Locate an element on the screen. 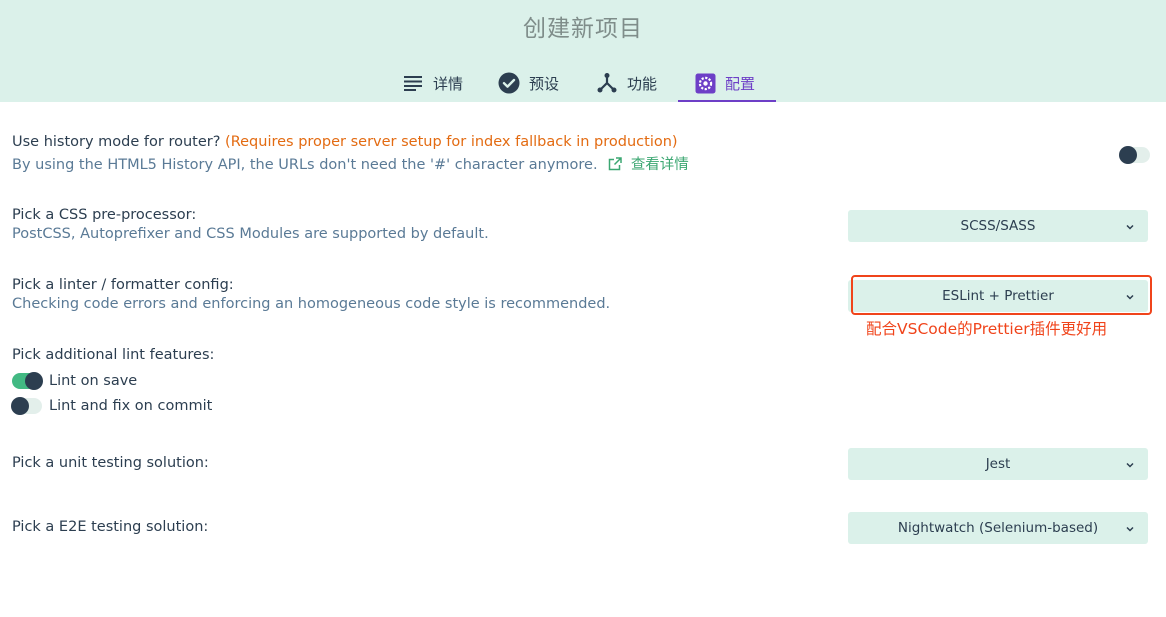 Image resolution: width=1166 pixels, height=617 pixels. lint-on-commit-label: Lint and fix on commit is located at coordinates (131, 406).